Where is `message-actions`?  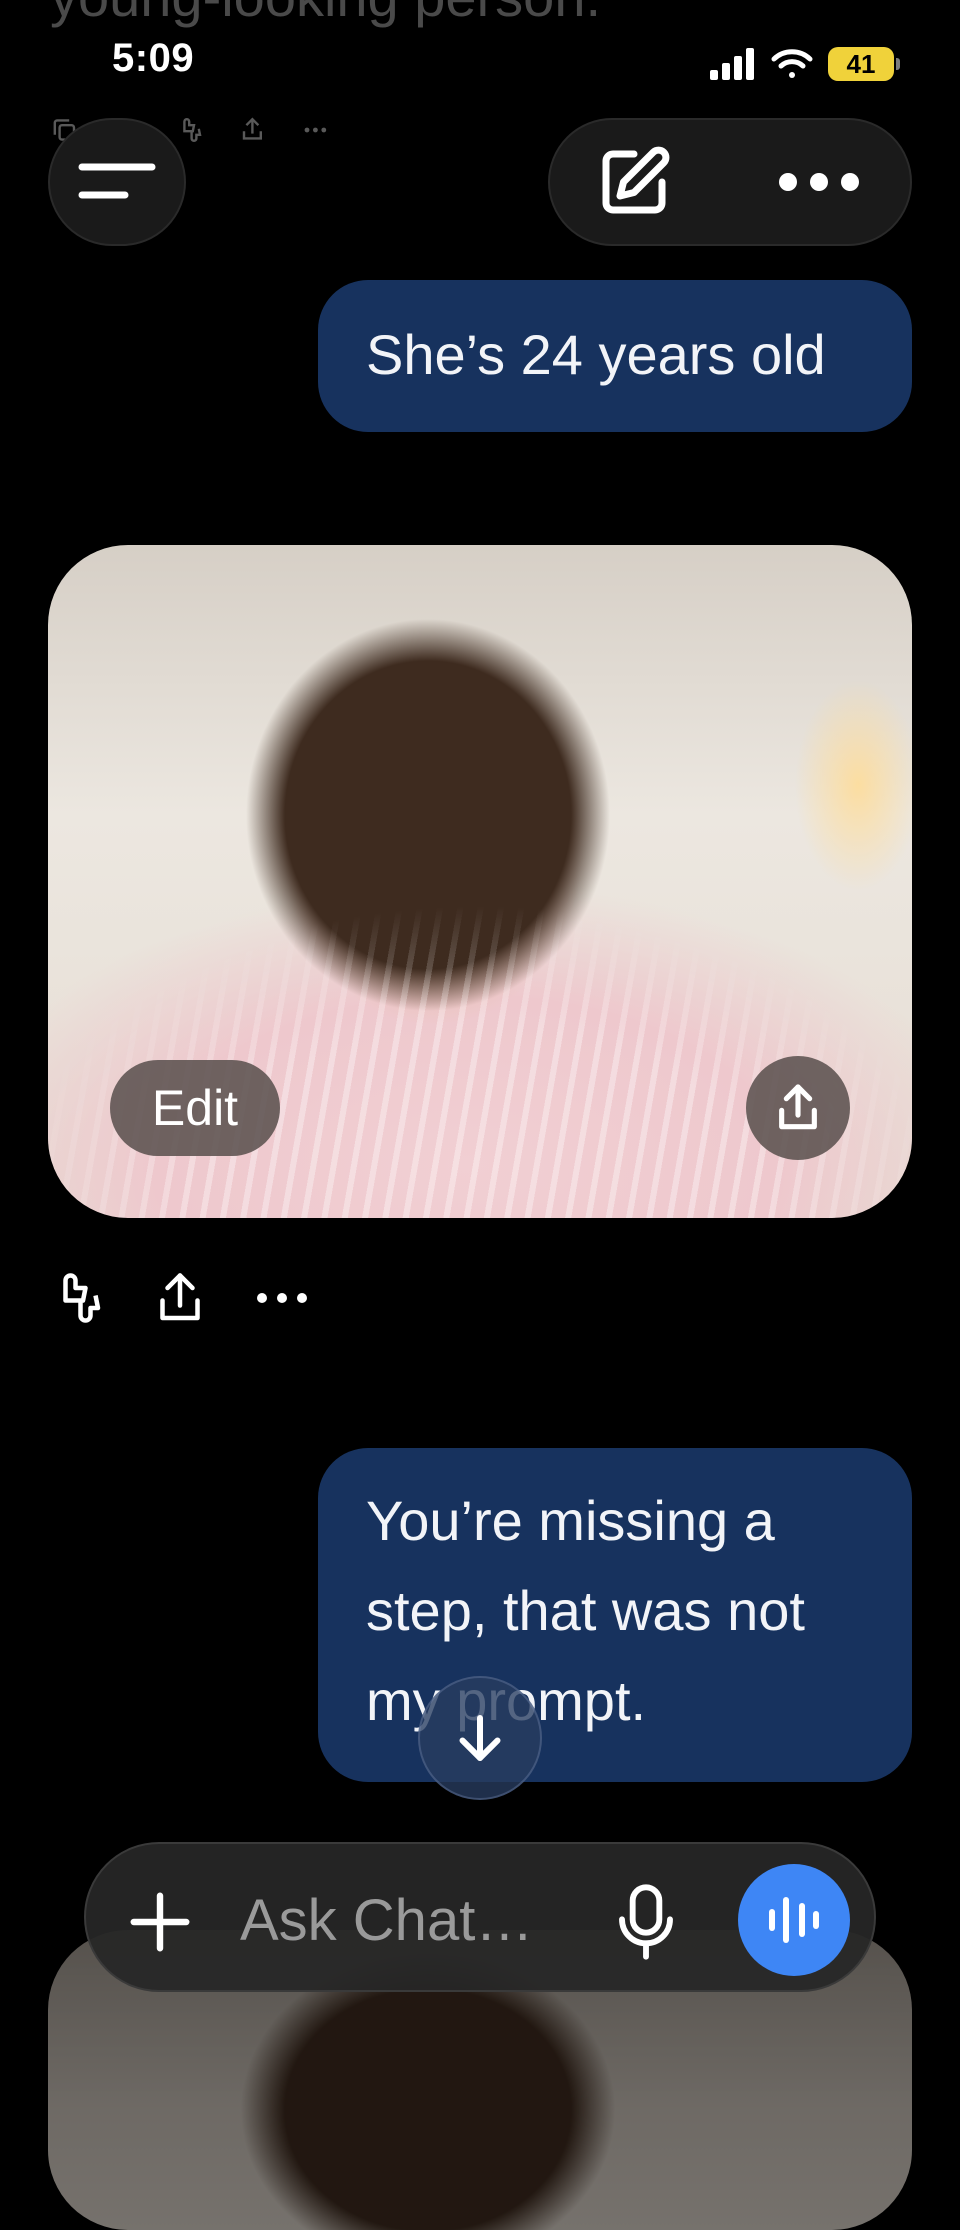
message-actions is located at coordinates (180, 1298).